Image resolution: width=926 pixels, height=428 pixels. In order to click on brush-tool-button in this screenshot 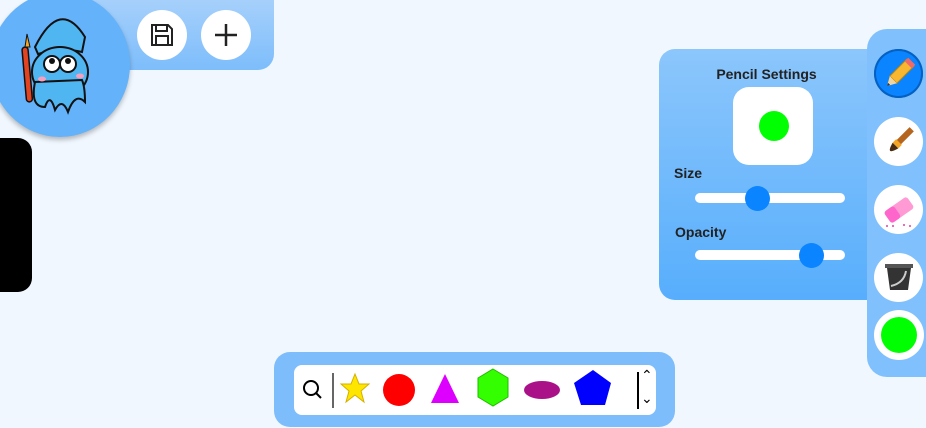, I will do `click(898, 141)`.